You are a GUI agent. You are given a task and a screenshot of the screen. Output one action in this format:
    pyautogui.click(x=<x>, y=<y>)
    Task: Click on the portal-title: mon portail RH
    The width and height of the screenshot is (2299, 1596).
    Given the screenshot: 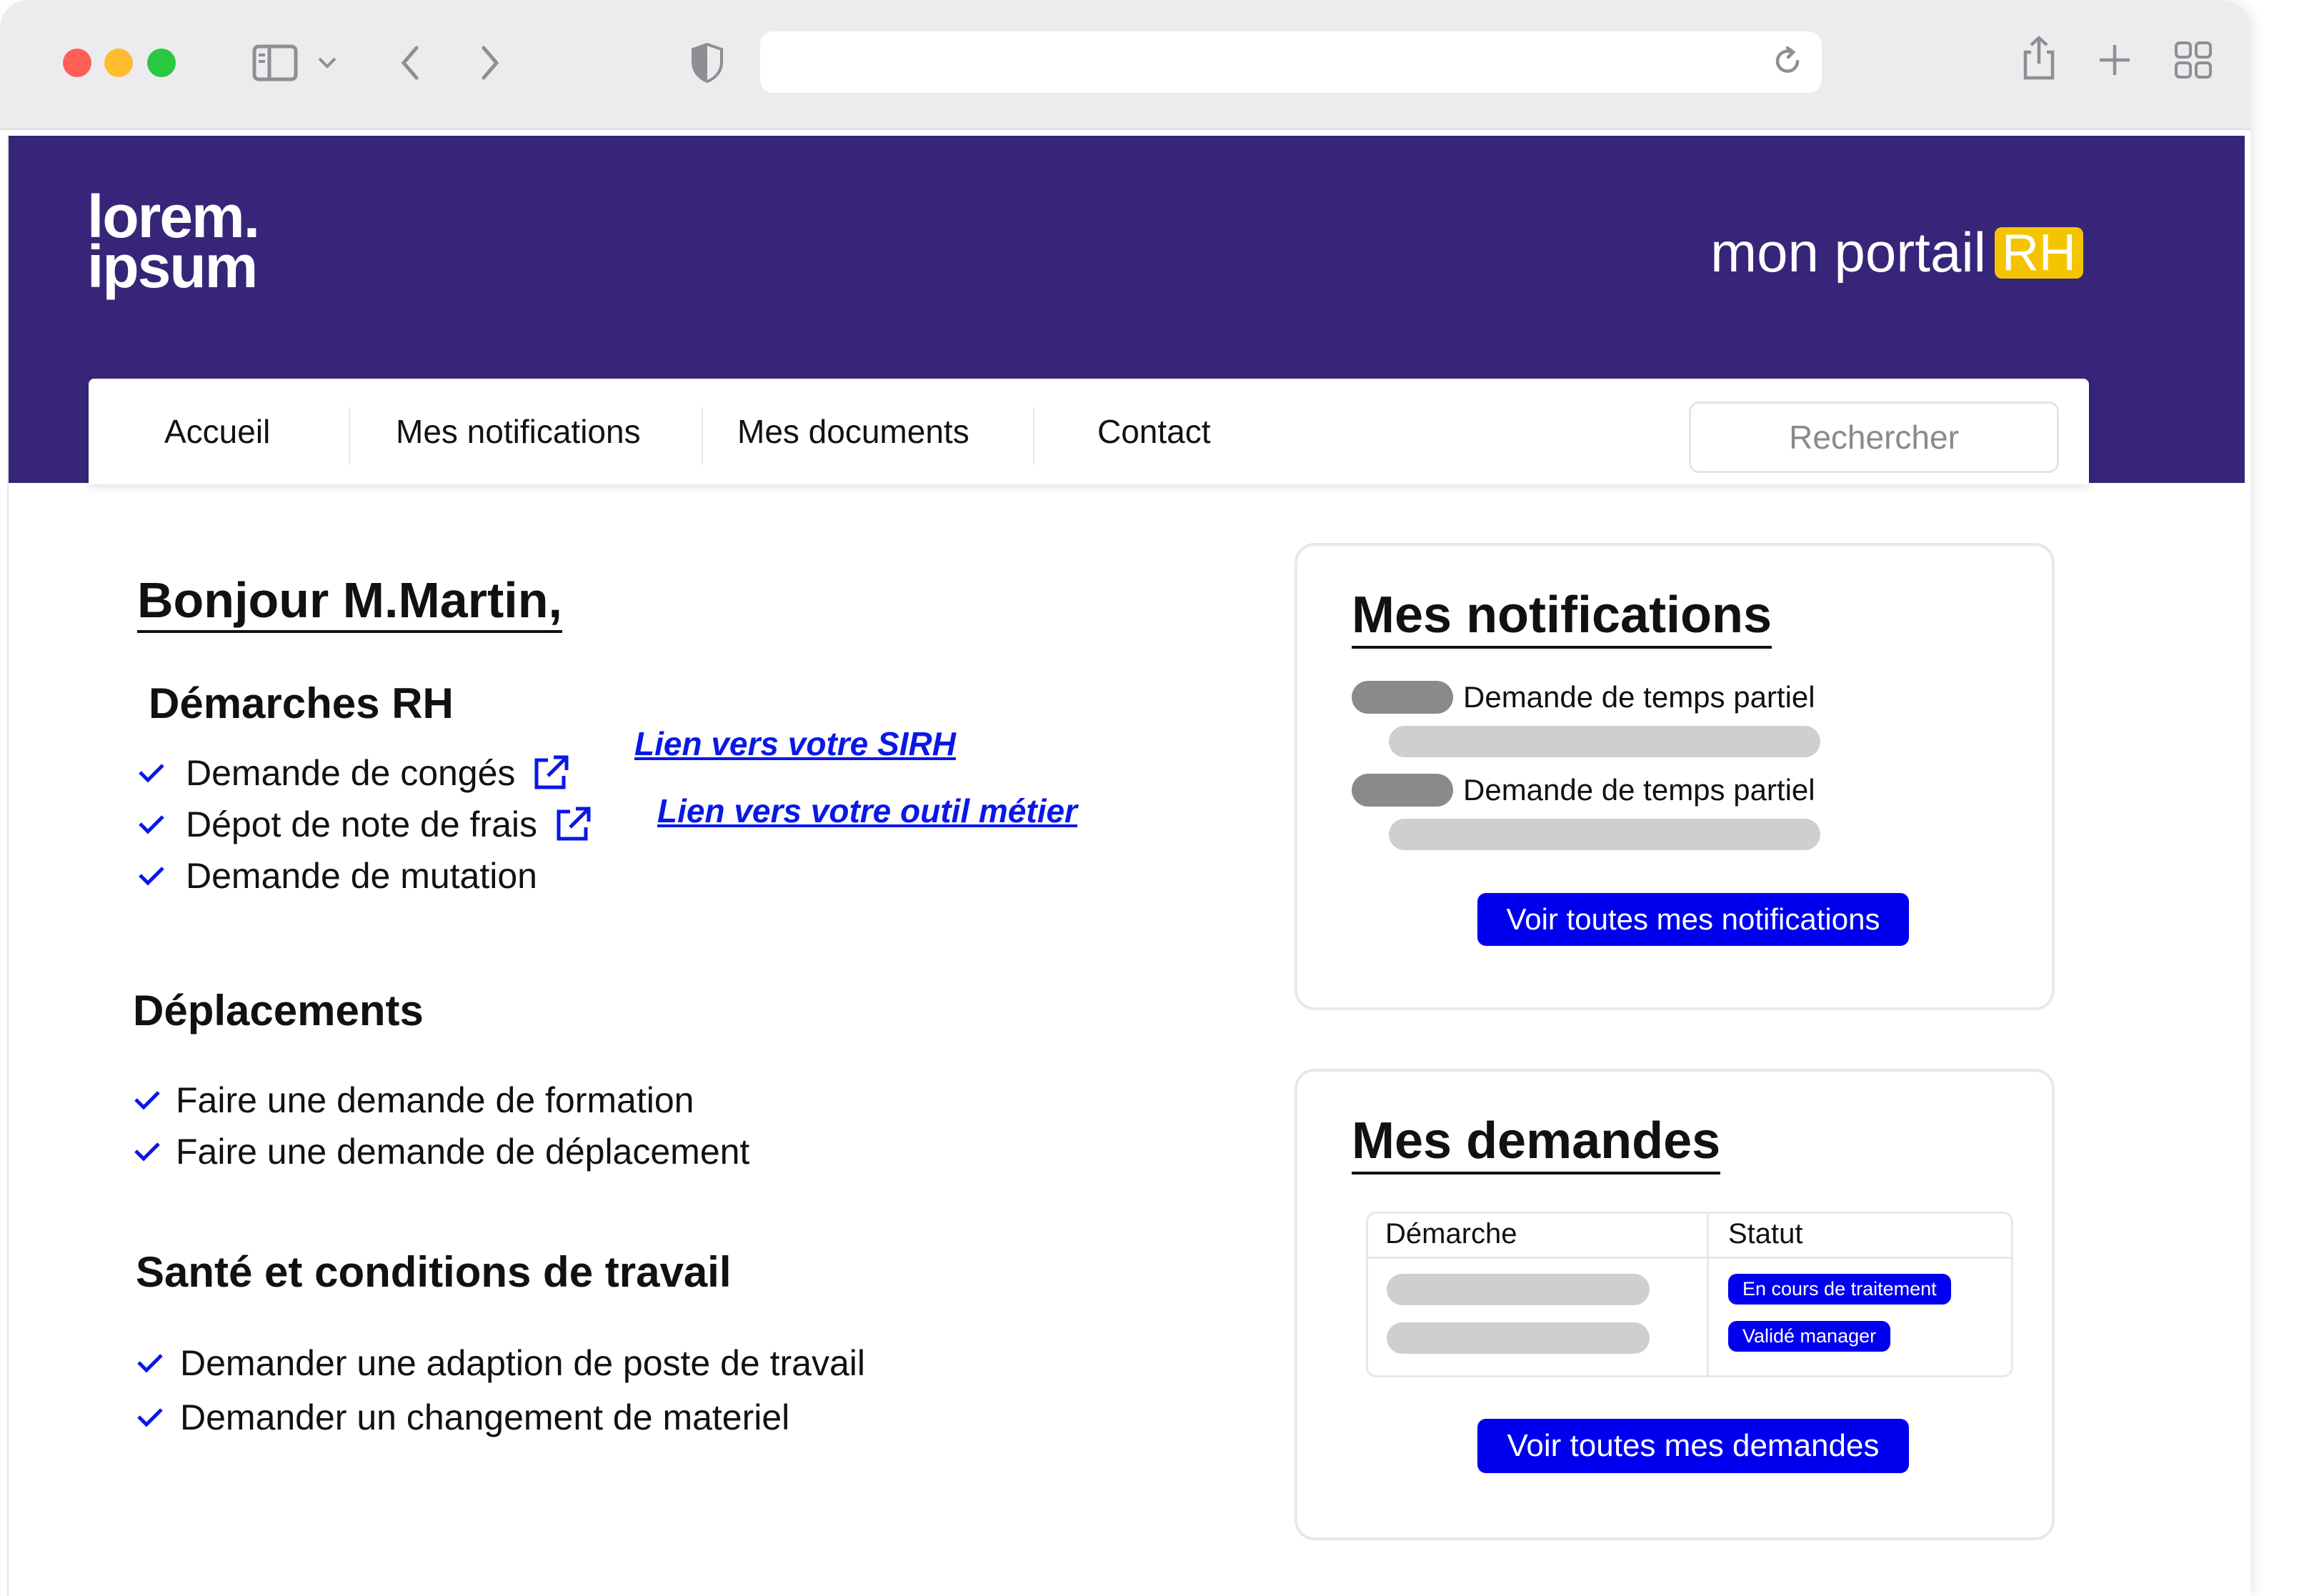 What is the action you would take?
    pyautogui.click(x=1896, y=252)
    